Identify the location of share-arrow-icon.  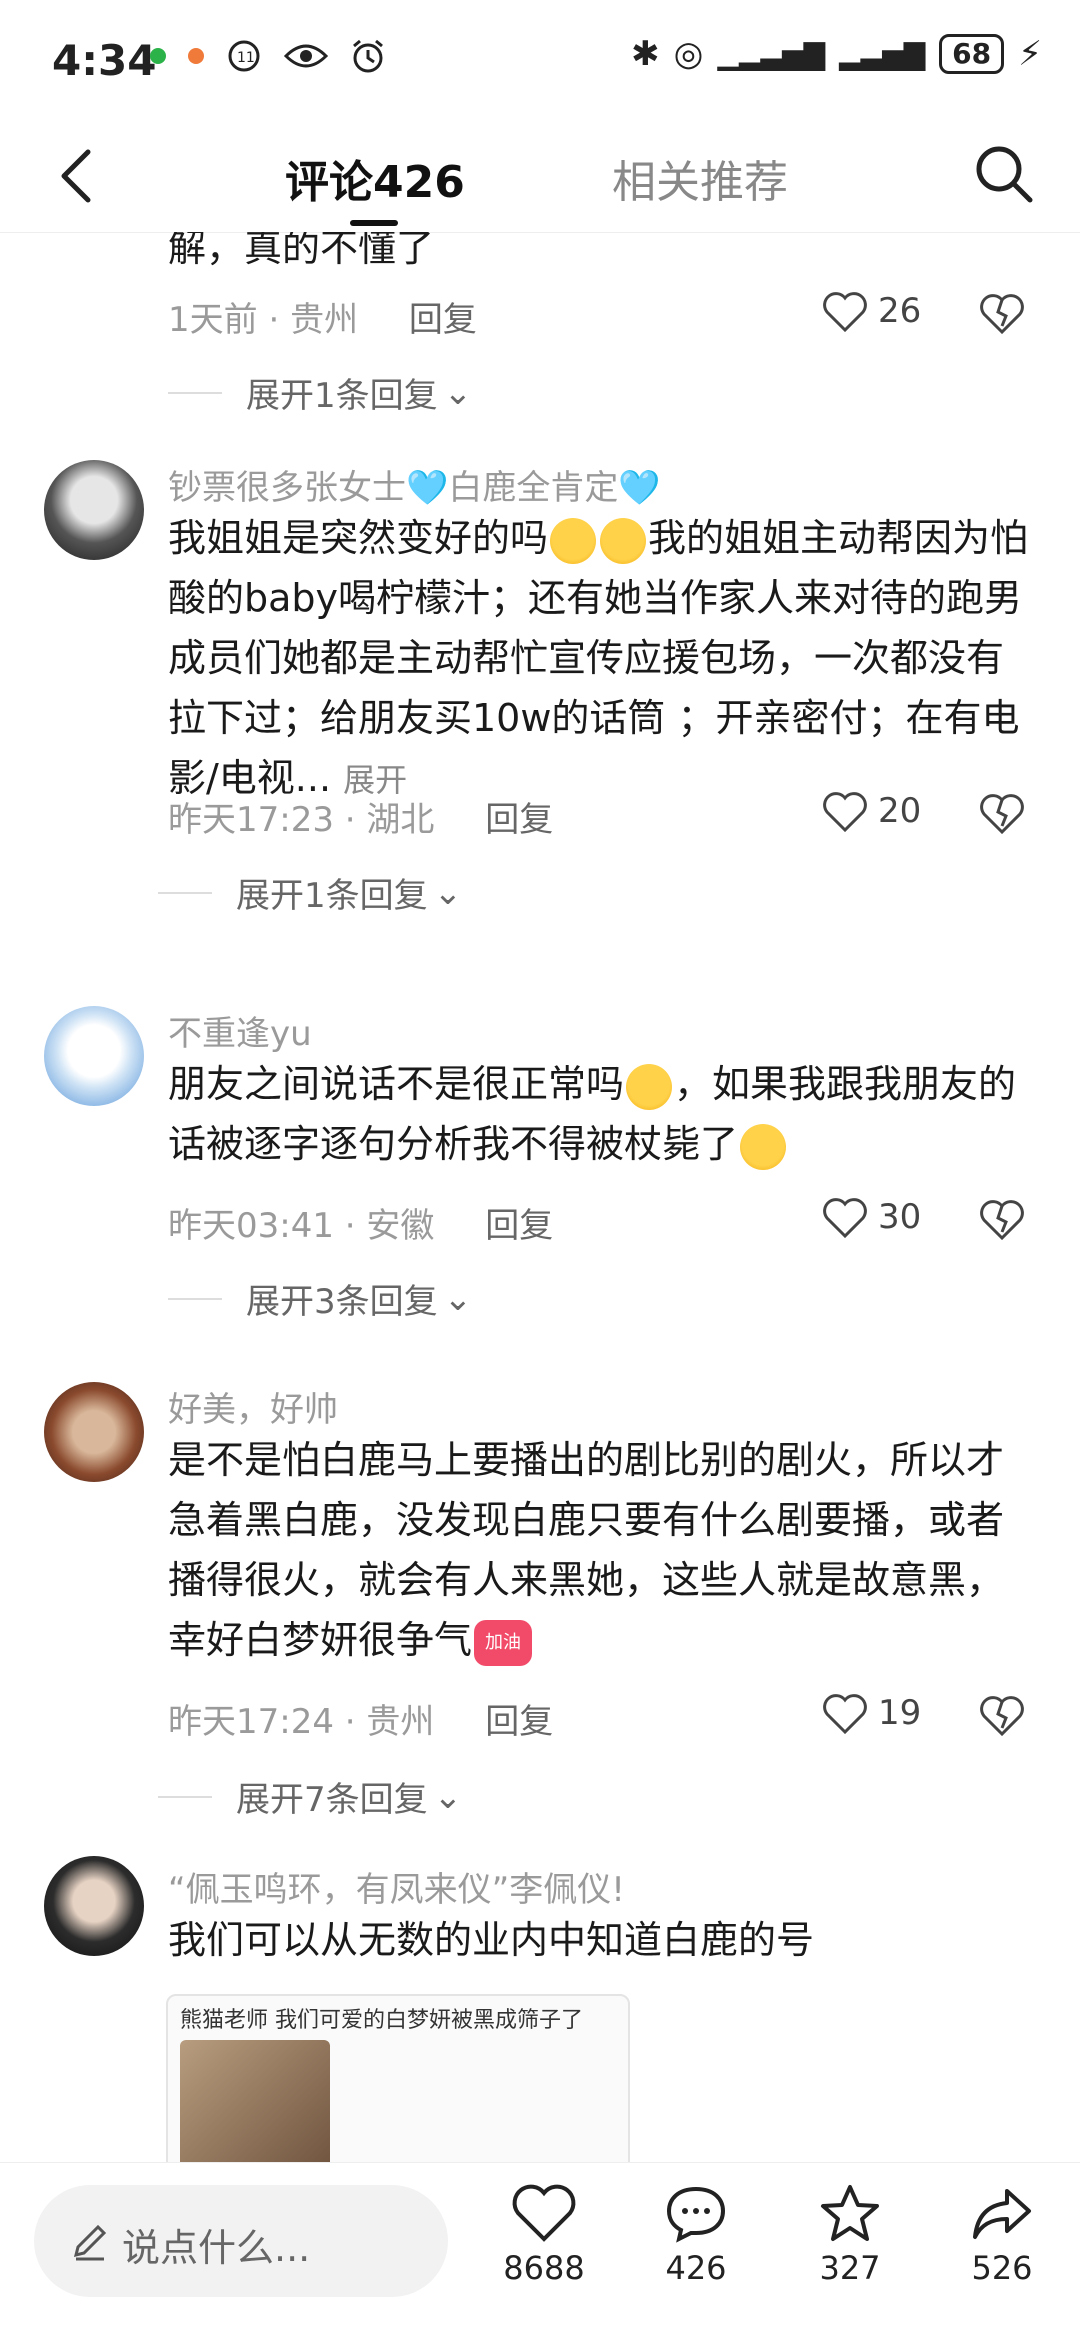
(1002, 2214).